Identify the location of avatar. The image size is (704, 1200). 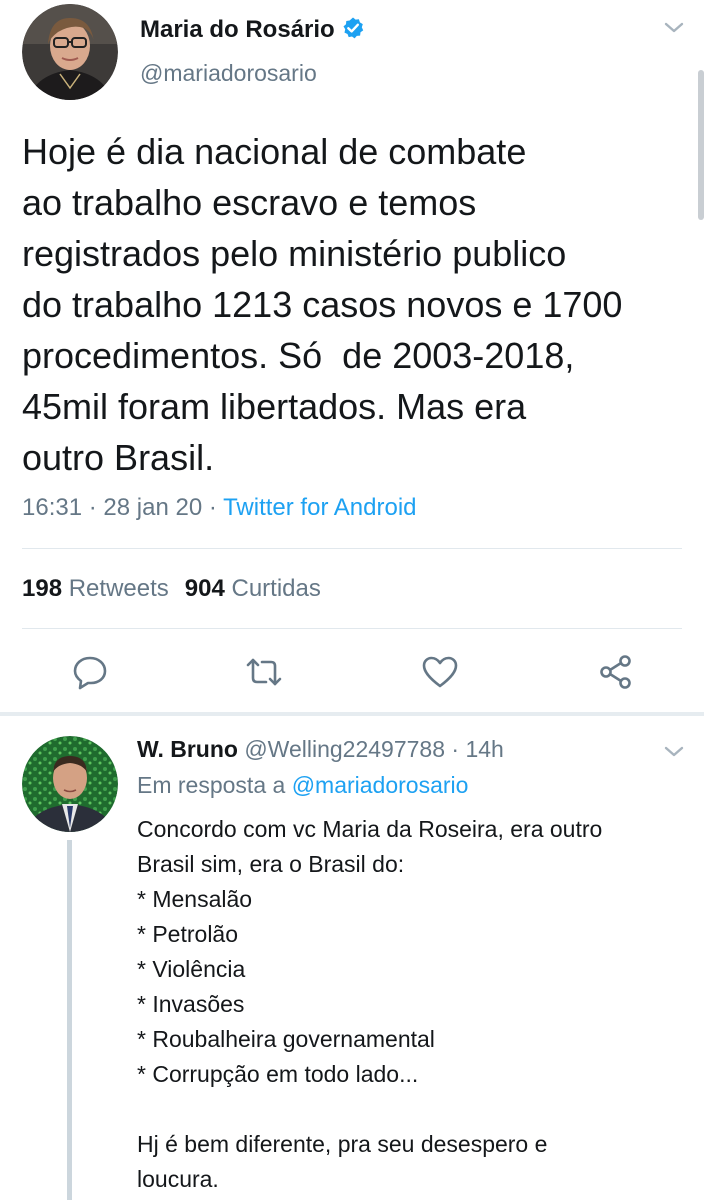
(70, 52).